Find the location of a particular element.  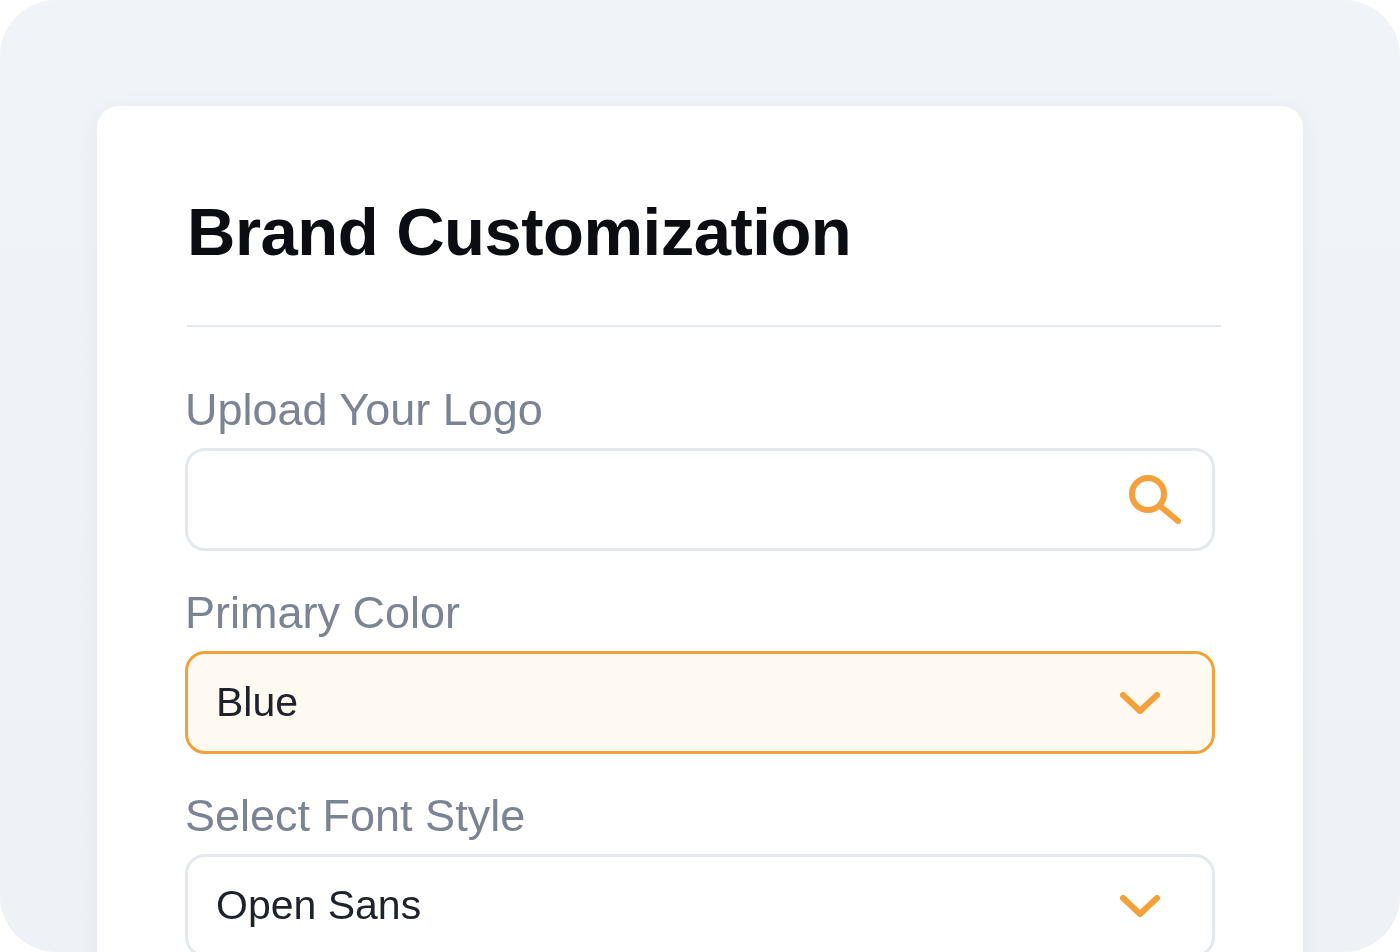

search-field is located at coordinates (700, 499).